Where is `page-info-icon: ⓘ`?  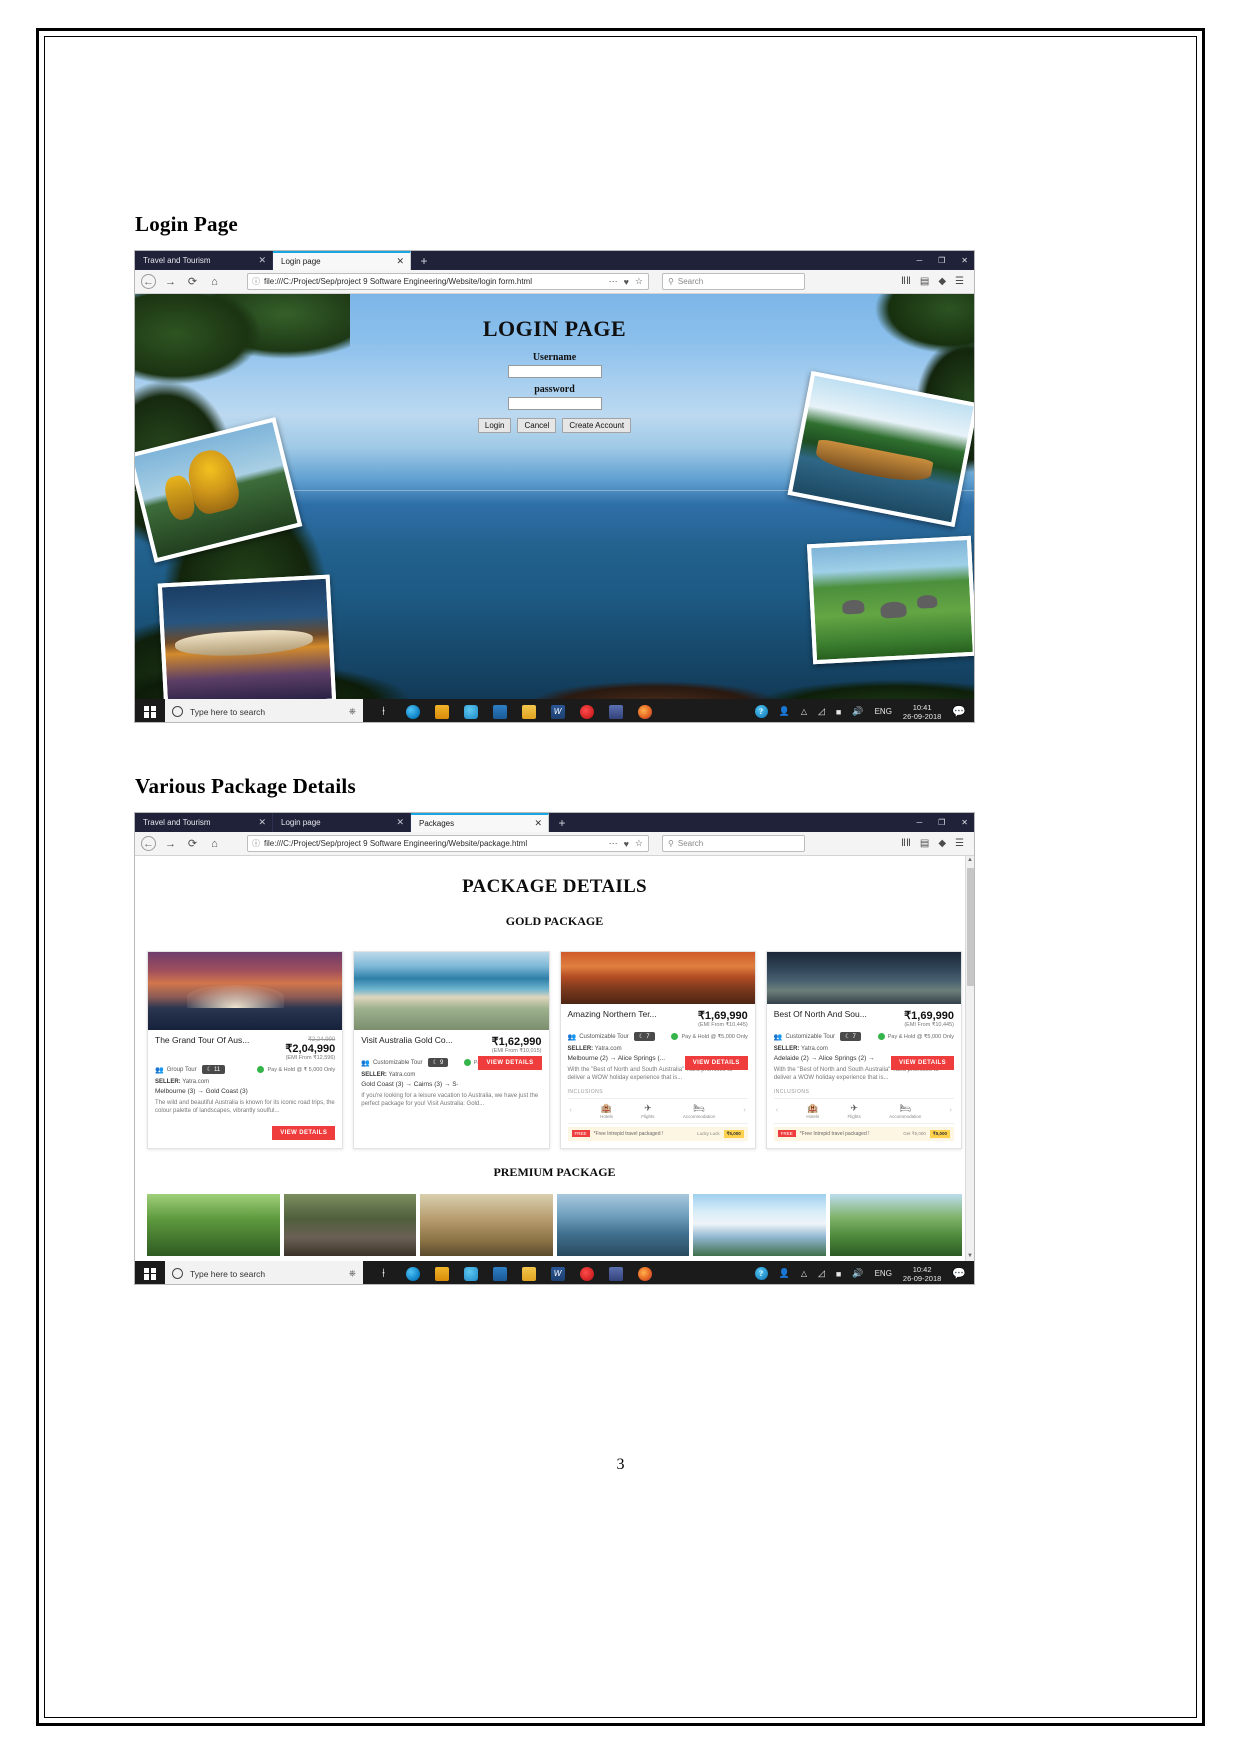
page-info-icon: ⓘ is located at coordinates (256, 281).